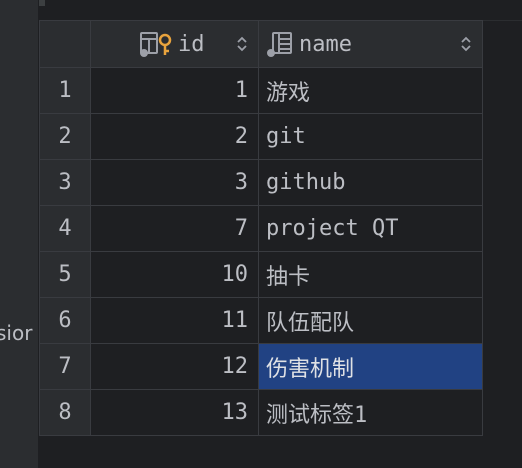  Describe the element at coordinates (280, 44) in the screenshot. I see `table-column-icon` at that location.